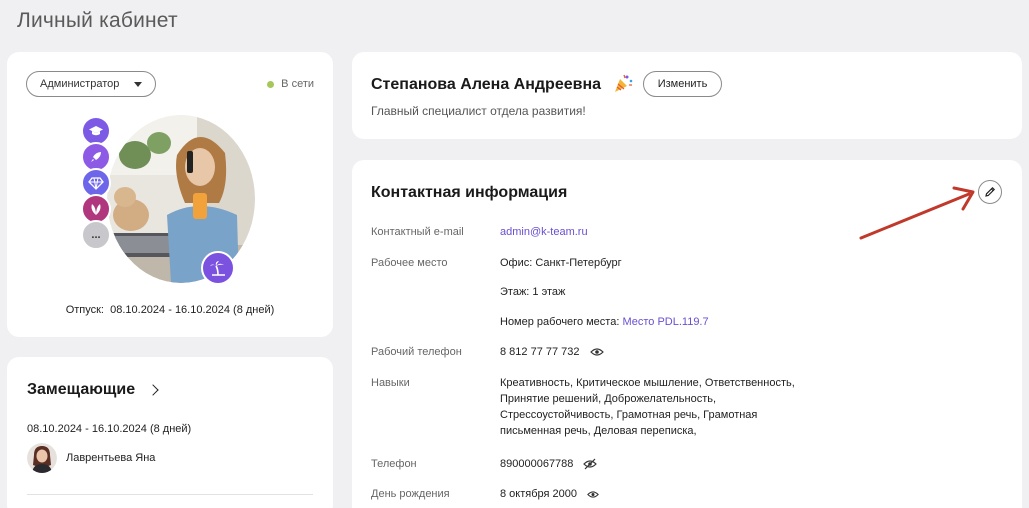  I want to click on pencil-icon, so click(990, 191).